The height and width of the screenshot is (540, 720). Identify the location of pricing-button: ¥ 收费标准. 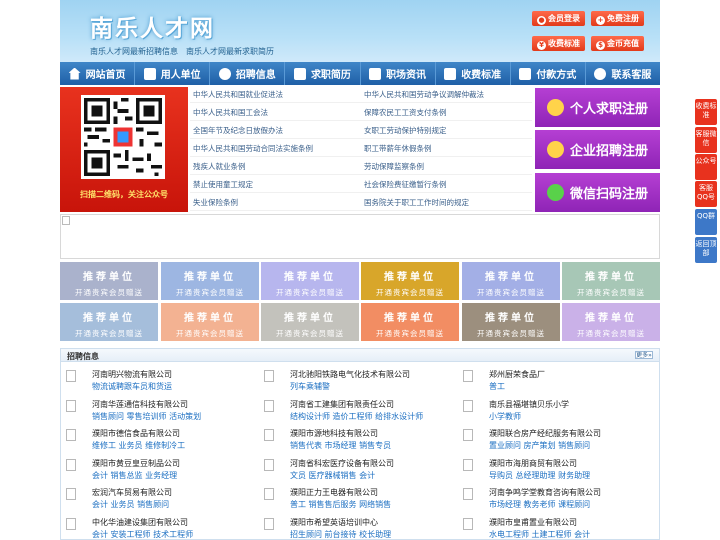
(558, 43).